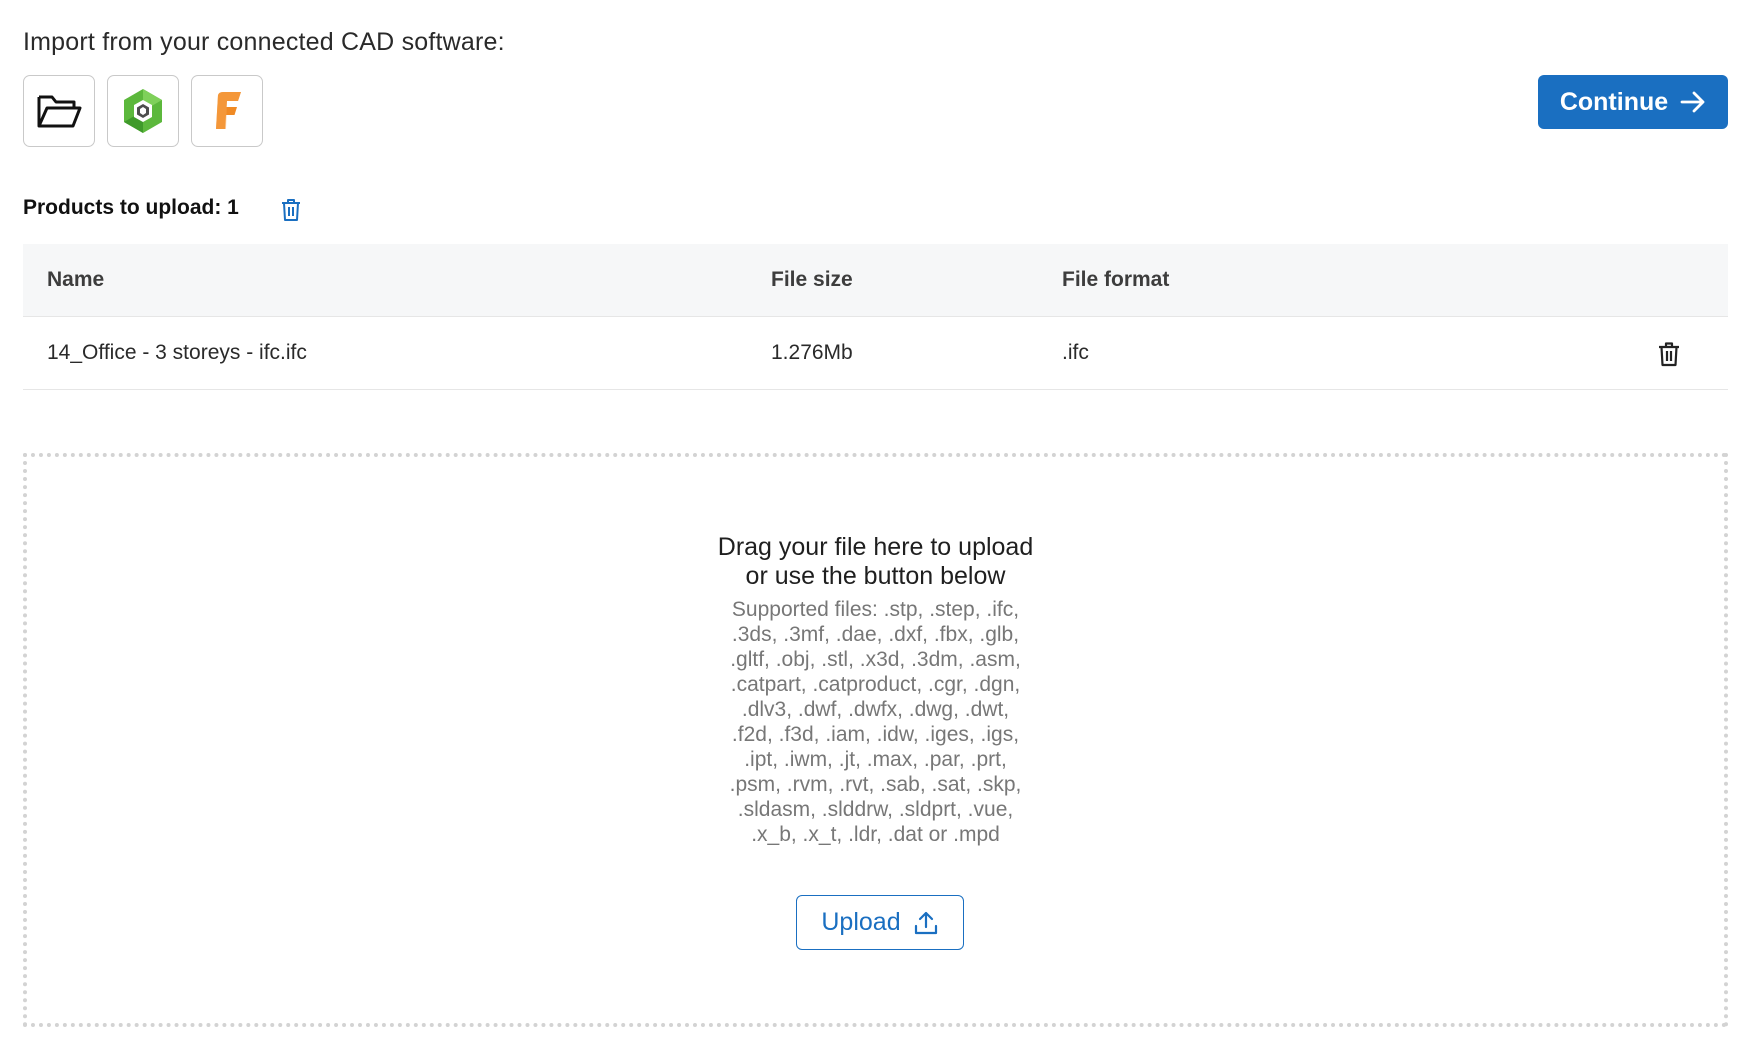 Image resolution: width=1758 pixels, height=1048 pixels. I want to click on table-header: Name File size File format, so click(875, 280).